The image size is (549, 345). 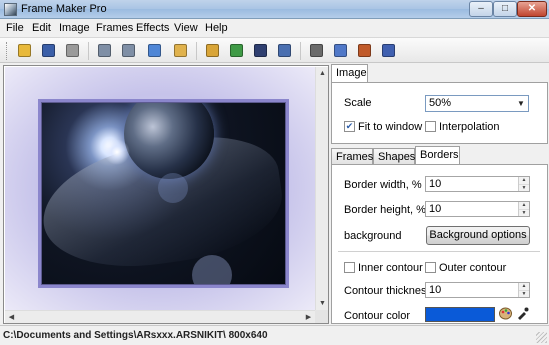 What do you see at coordinates (435, 290) in the screenshot?
I see `contour-thickness-value: 10` at bounding box center [435, 290].